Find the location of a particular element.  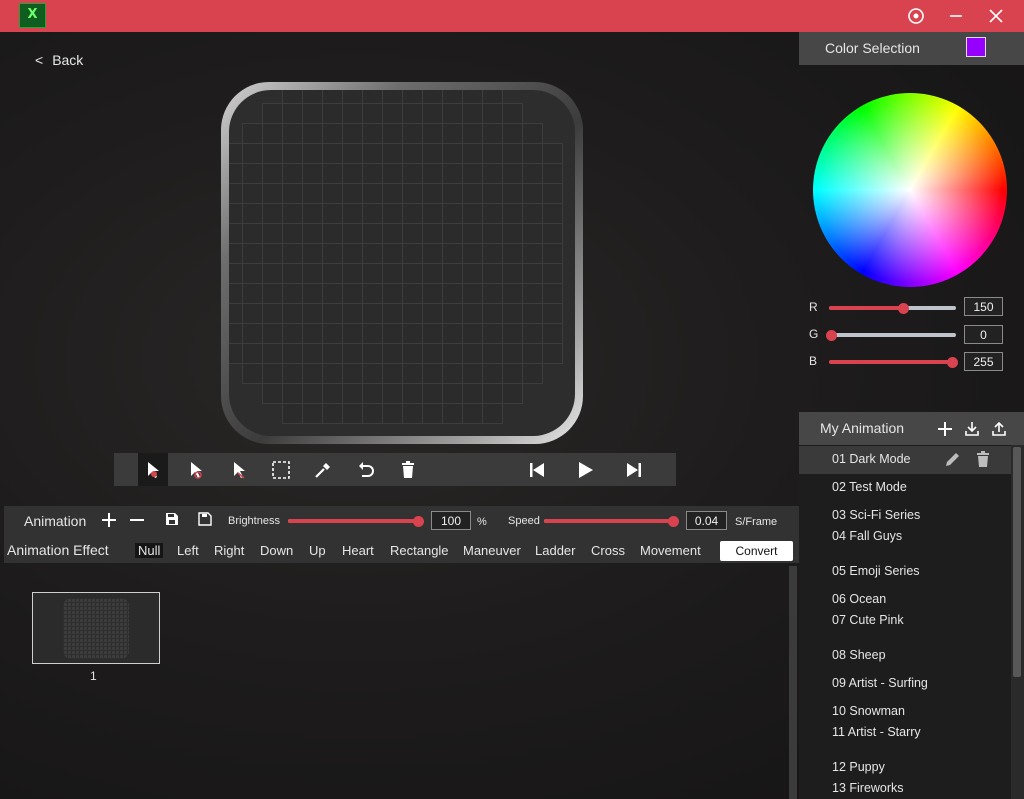

animation-item-05: 05 Emoji Series is located at coordinates (905, 572).